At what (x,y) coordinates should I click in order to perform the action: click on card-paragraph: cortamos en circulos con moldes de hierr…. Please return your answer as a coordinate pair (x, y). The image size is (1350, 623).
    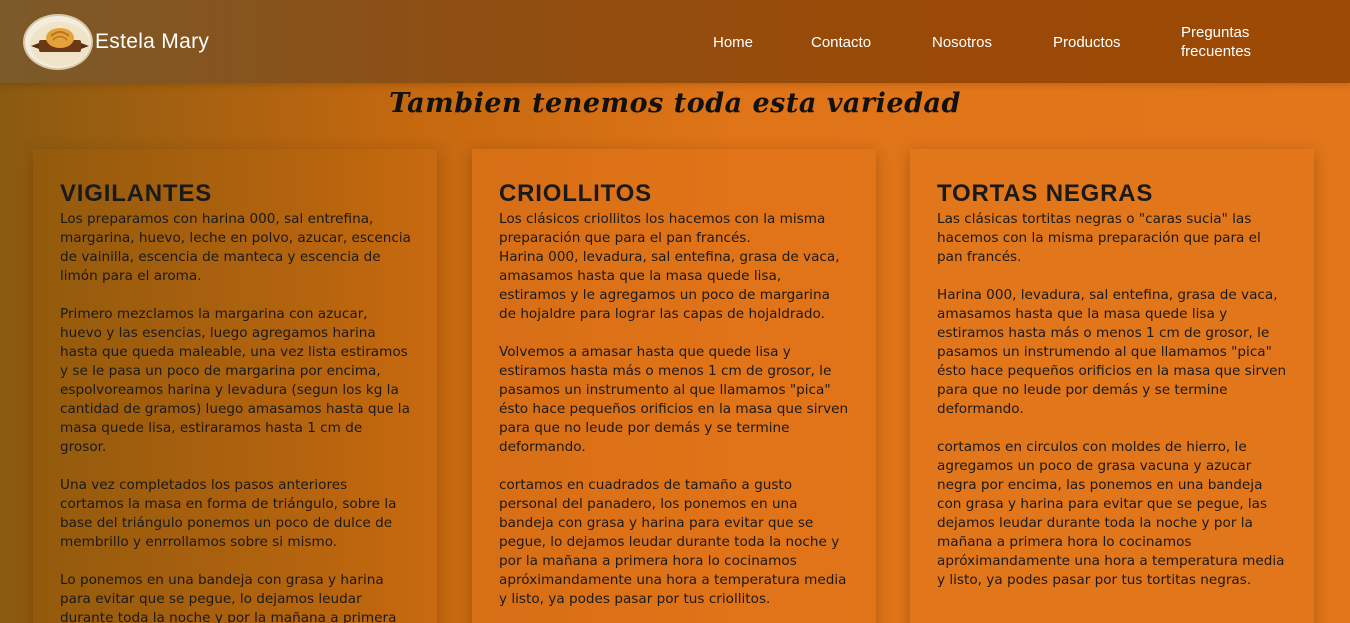
    Looking at the image, I should click on (1111, 513).